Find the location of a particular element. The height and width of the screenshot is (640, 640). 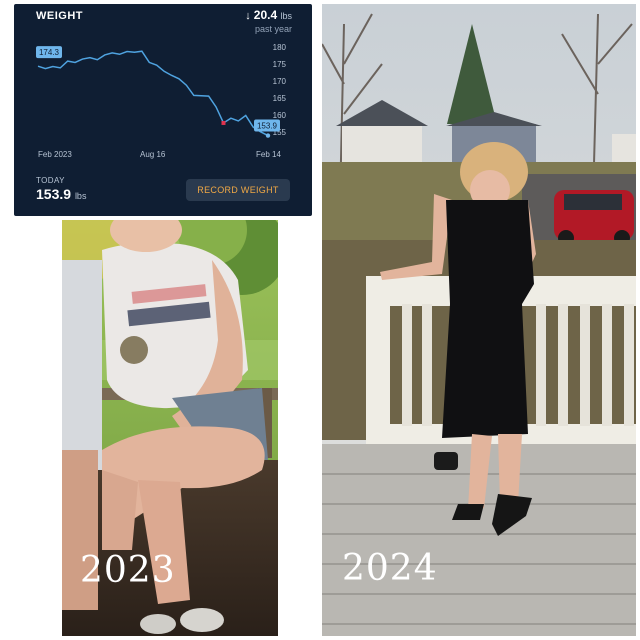

record-weight-button: RECORD WEIGHT is located at coordinates (238, 190).